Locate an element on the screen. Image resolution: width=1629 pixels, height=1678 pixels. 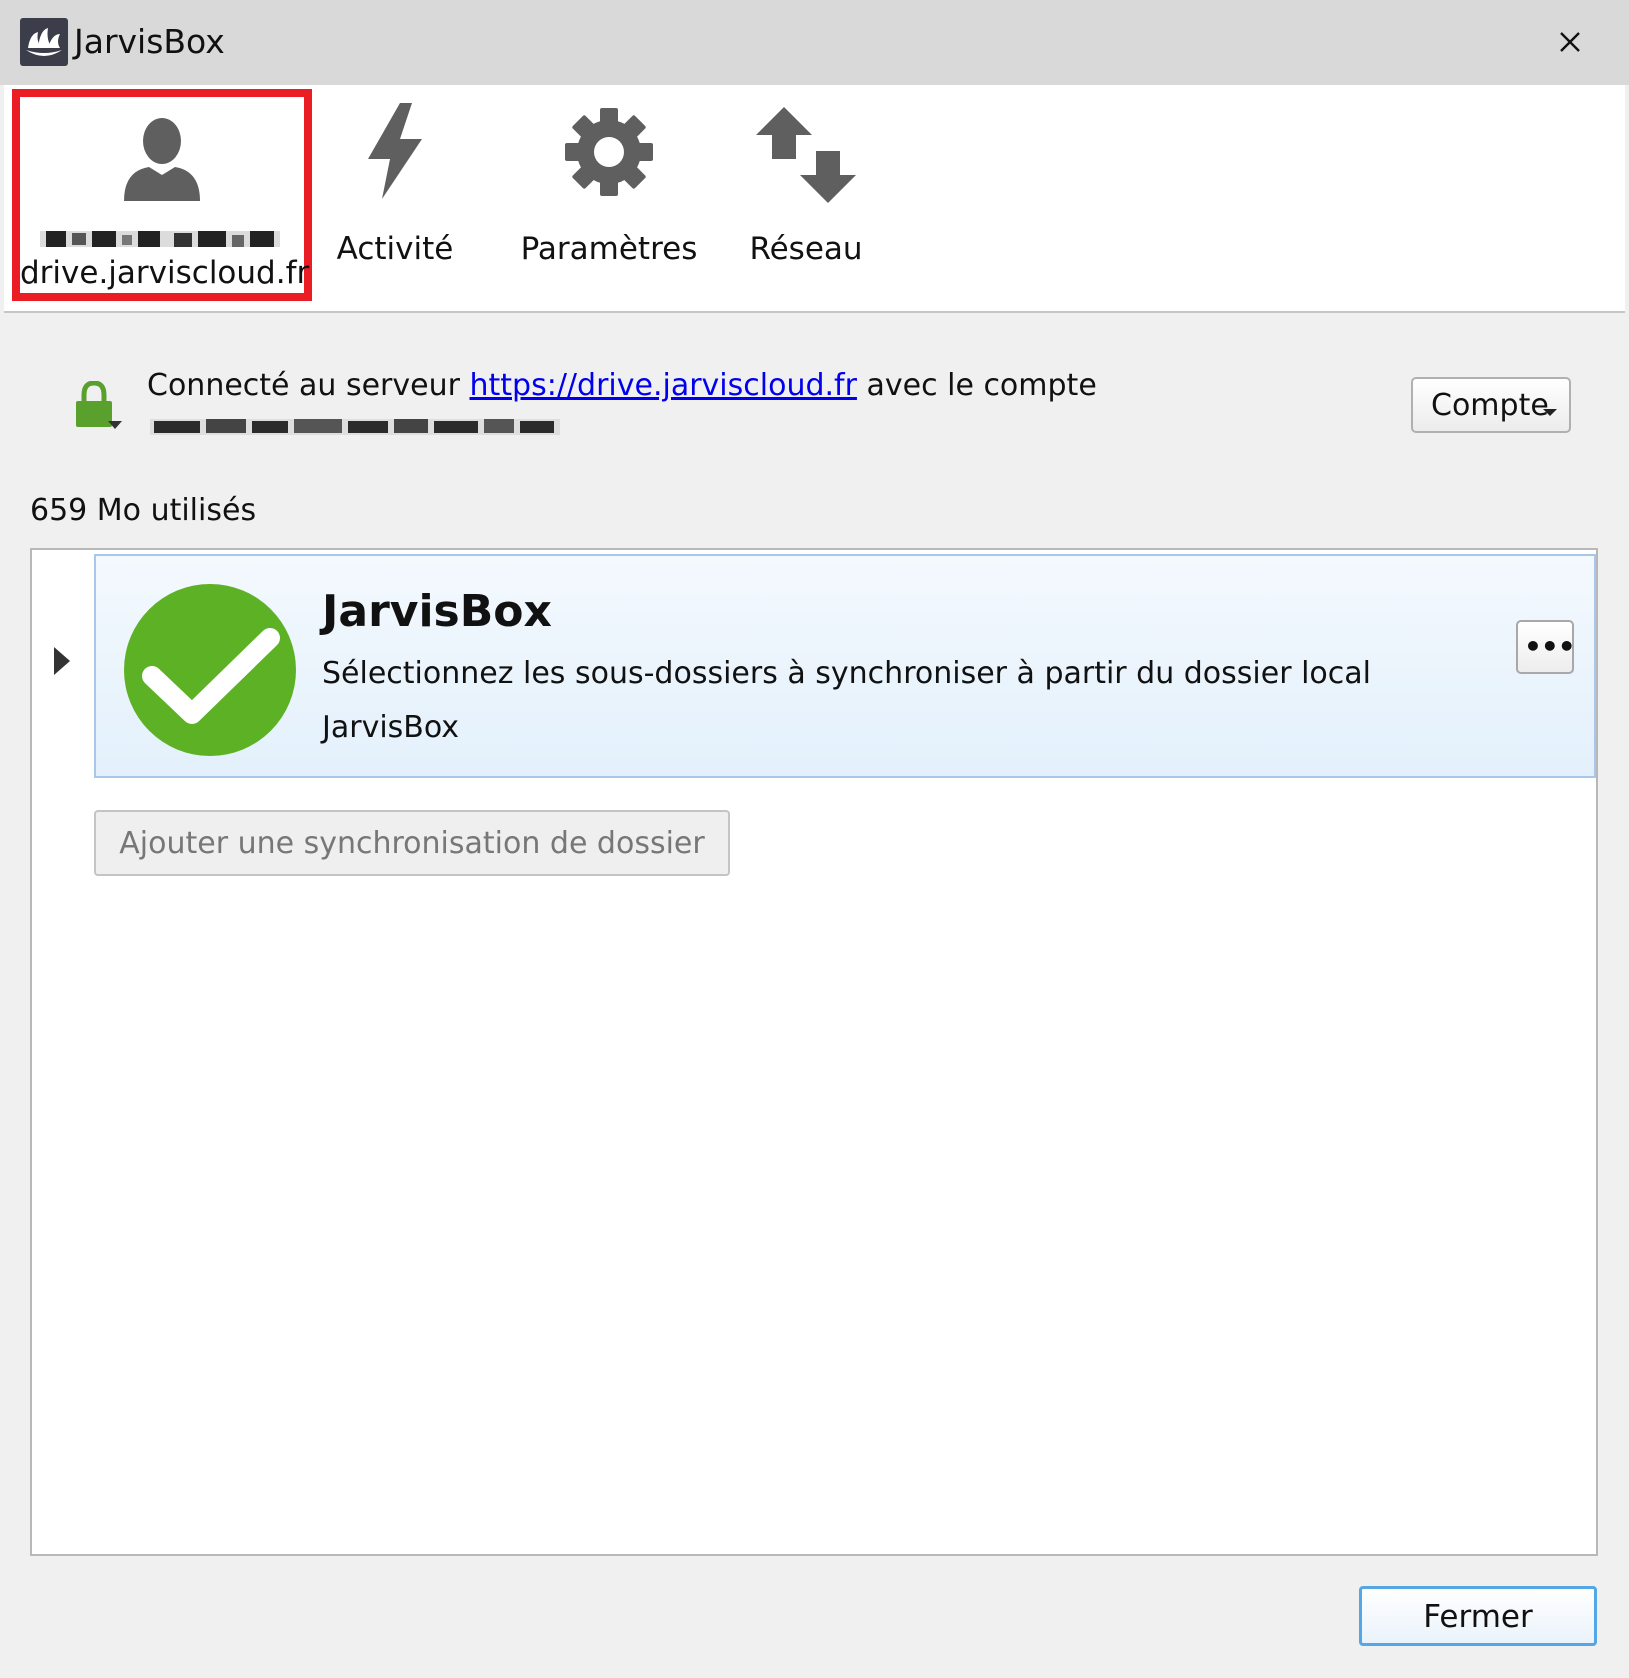
account-name-redacted is located at coordinates (160, 239).